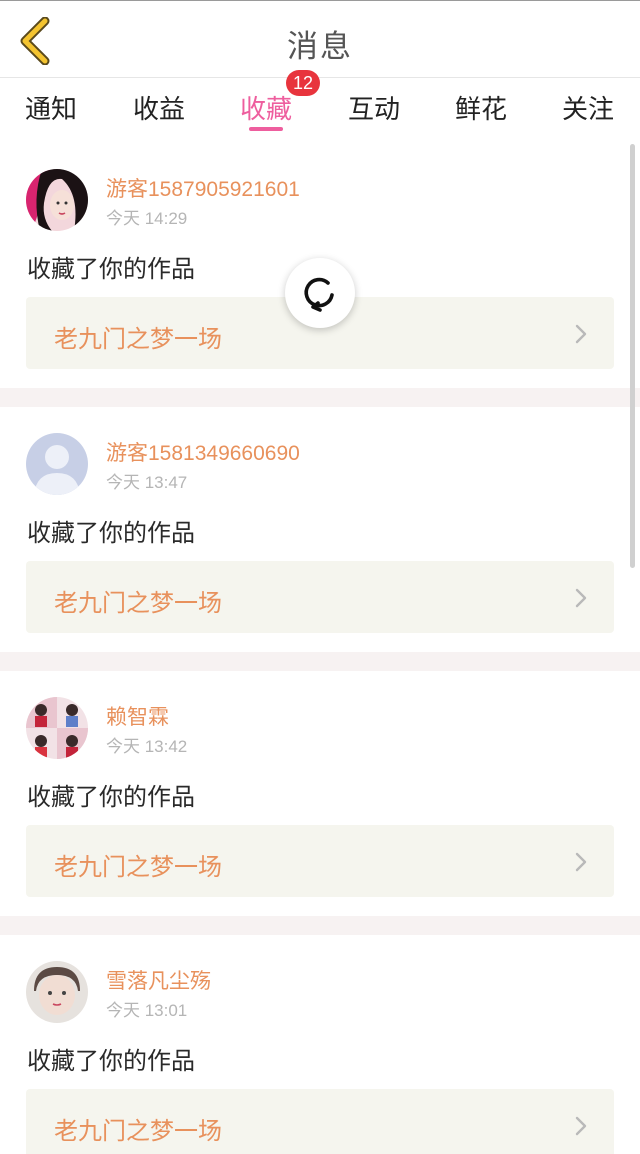 This screenshot has width=640, height=1154. What do you see at coordinates (320, 47) in the screenshot?
I see `page-title: 消息` at bounding box center [320, 47].